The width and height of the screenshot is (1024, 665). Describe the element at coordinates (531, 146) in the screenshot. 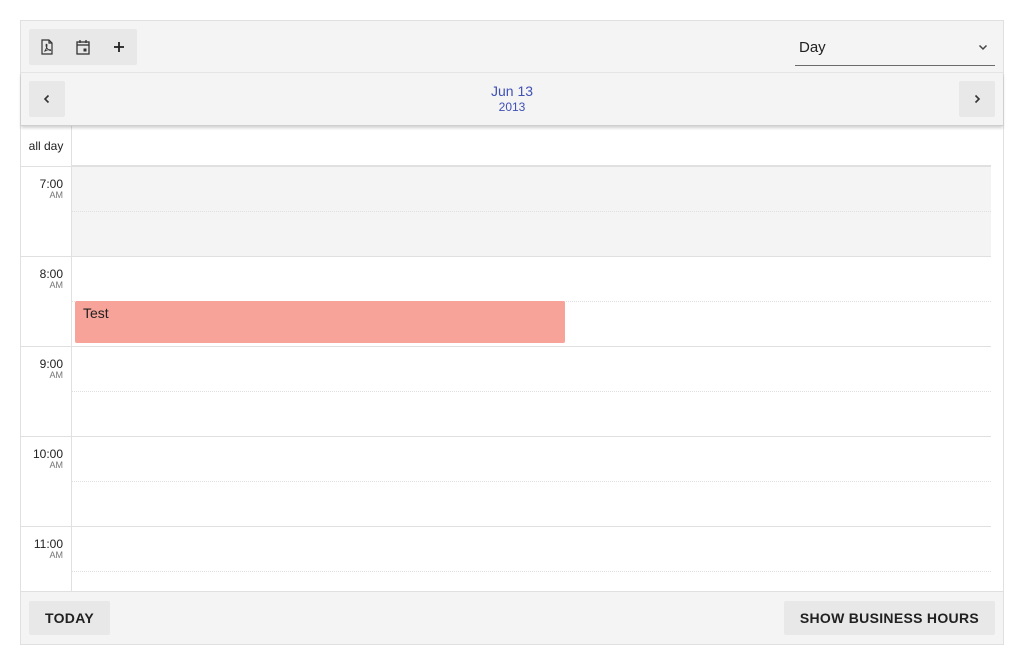

I see `all-day-row` at that location.